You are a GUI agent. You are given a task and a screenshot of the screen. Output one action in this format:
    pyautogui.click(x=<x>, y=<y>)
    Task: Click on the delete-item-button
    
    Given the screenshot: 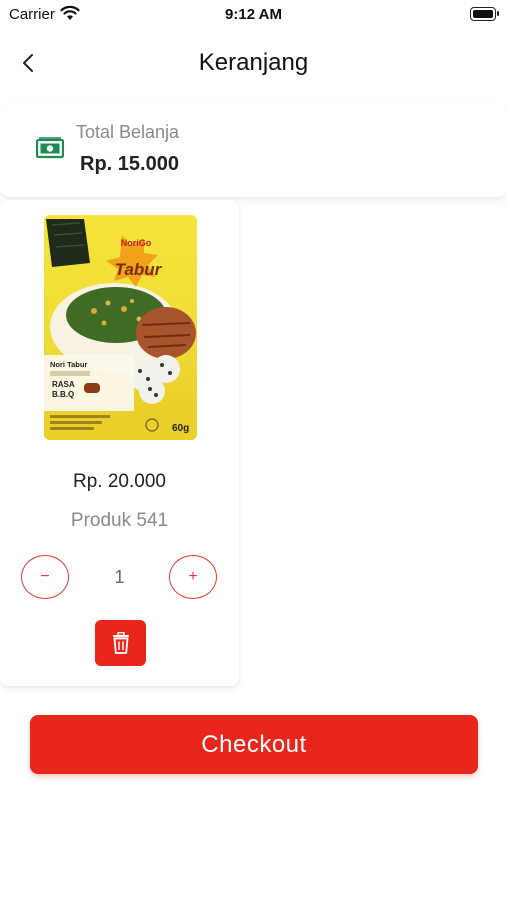 What is the action you would take?
    pyautogui.click(x=120, y=643)
    